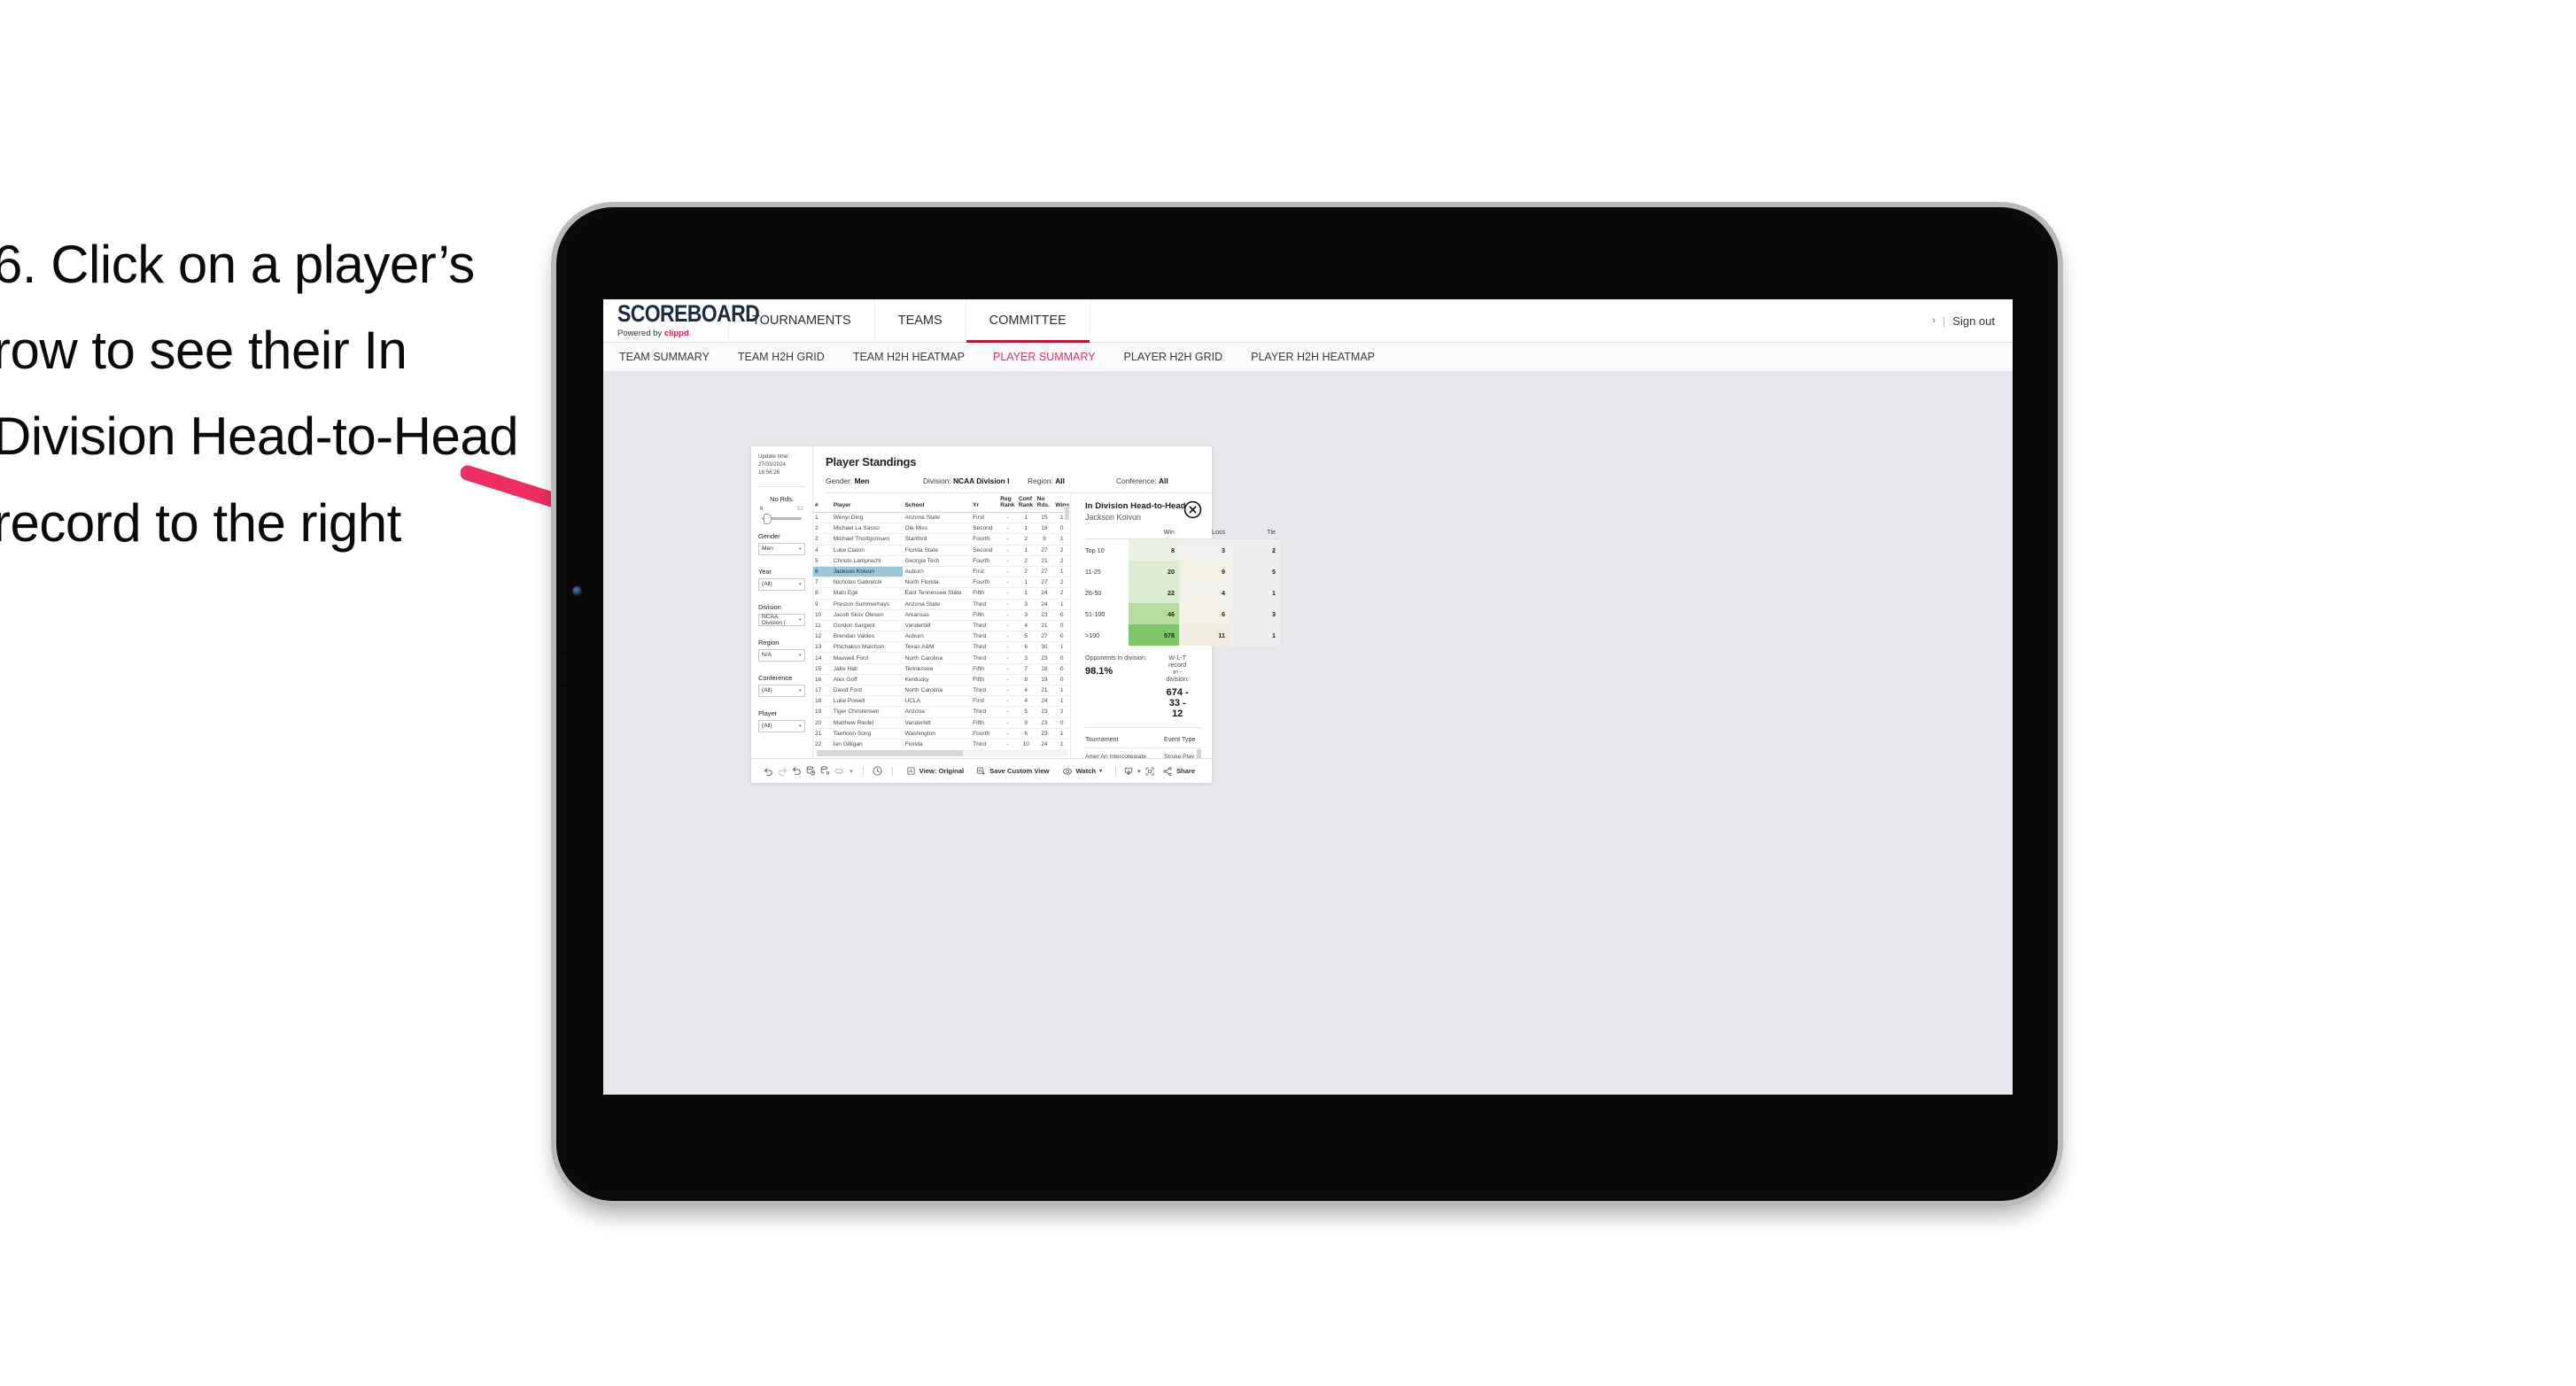 The image size is (2576, 1386). Describe the element at coordinates (941, 518) in the screenshot. I see `table-row: 1 Wenyi Ding Arizona State First -1 15 1` at that location.